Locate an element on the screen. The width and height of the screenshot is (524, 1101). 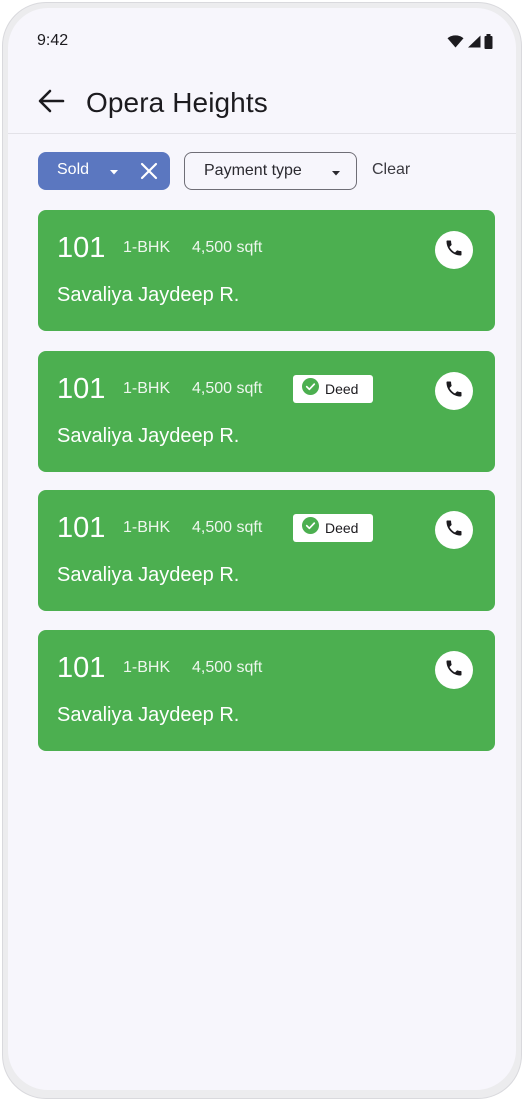
battery-icon is located at coordinates (488, 44).